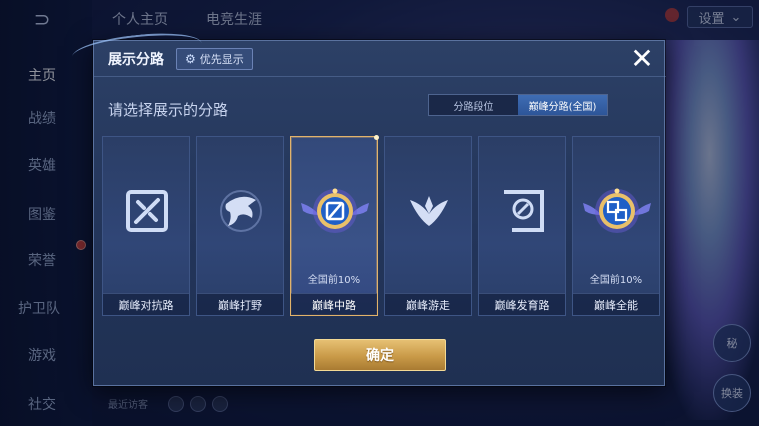 The height and width of the screenshot is (426, 759). I want to click on segment-peak-lane-national: 巅峰分路(全国), so click(562, 105).